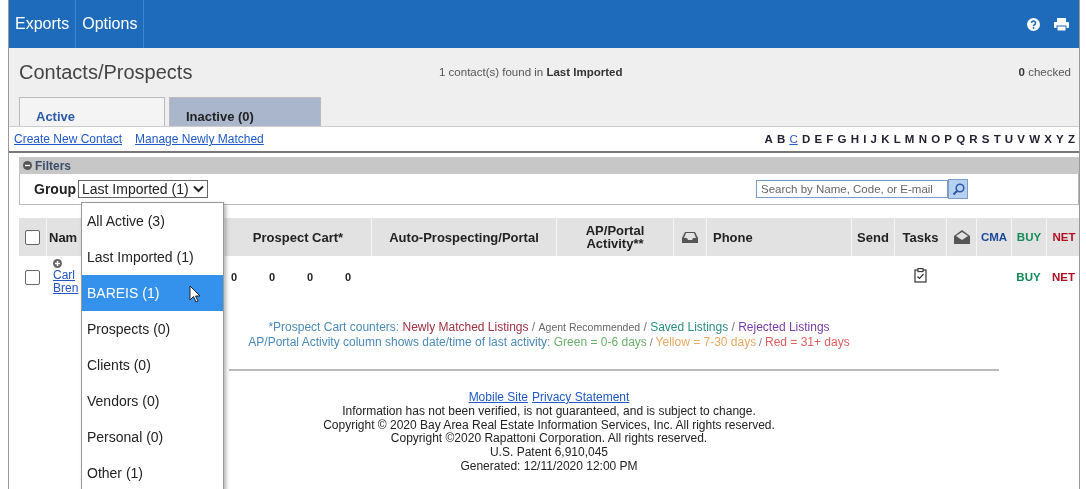  What do you see at coordinates (1033, 24) in the screenshot?
I see `help-icon` at bounding box center [1033, 24].